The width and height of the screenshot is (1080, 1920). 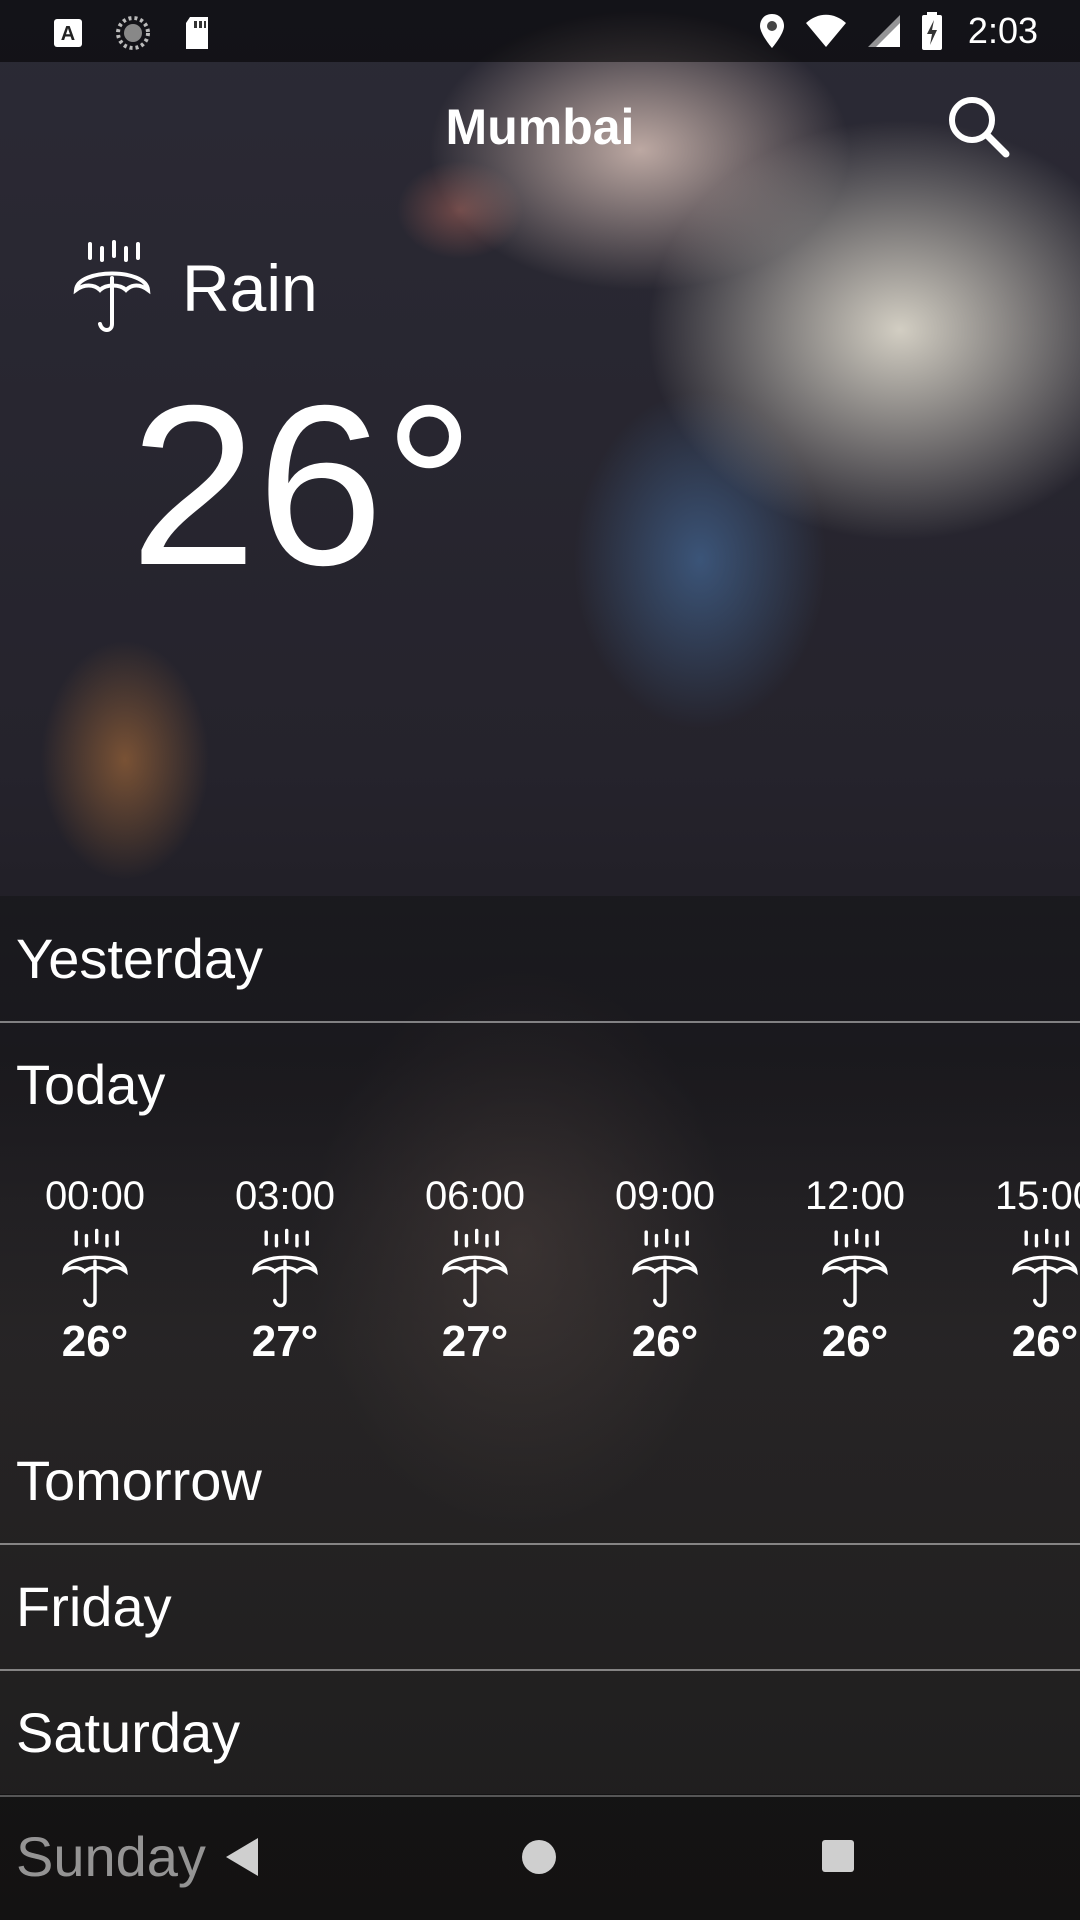 What do you see at coordinates (838, 1856) in the screenshot?
I see `recents-icon` at bounding box center [838, 1856].